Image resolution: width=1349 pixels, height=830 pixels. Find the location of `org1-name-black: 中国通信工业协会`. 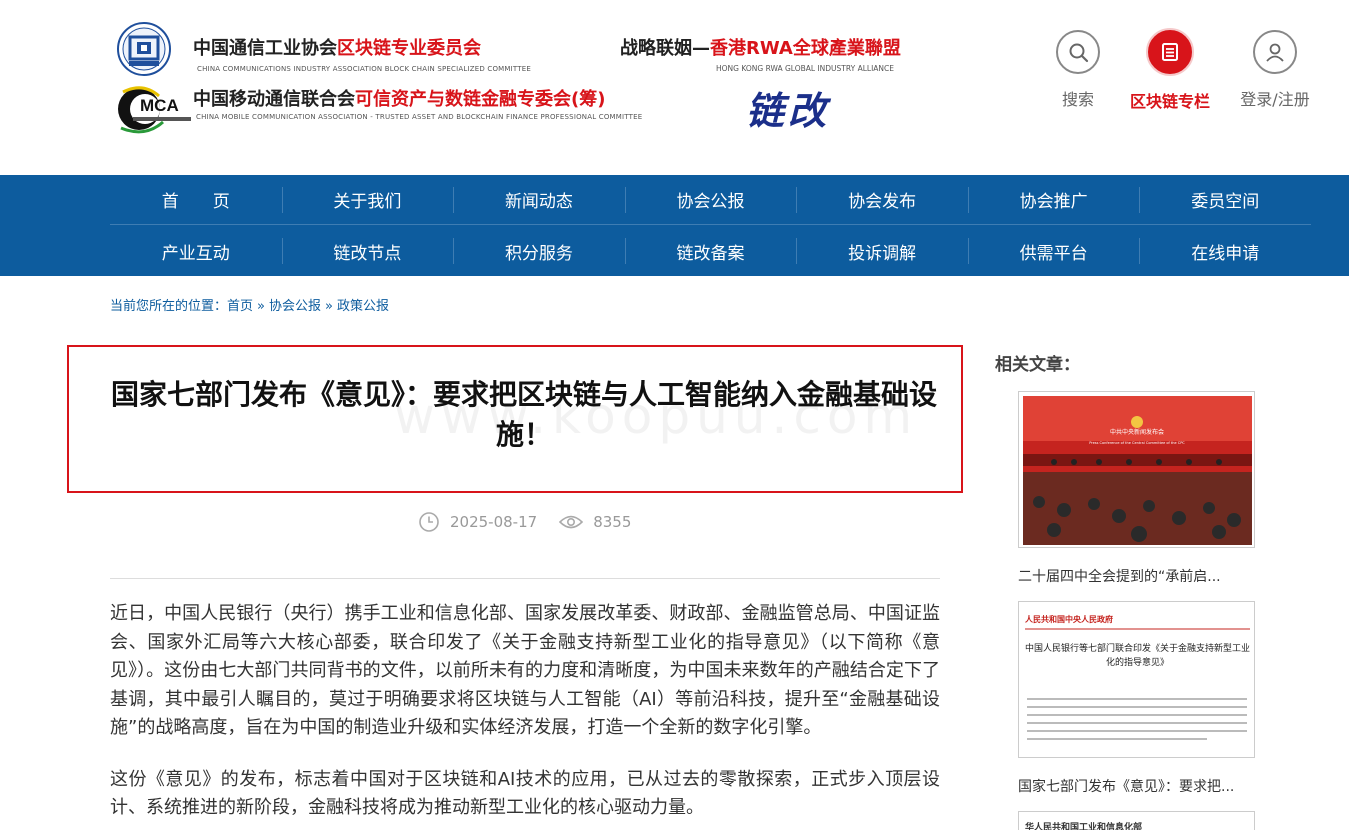

org1-name-black: 中国通信工业协会 is located at coordinates (265, 48).